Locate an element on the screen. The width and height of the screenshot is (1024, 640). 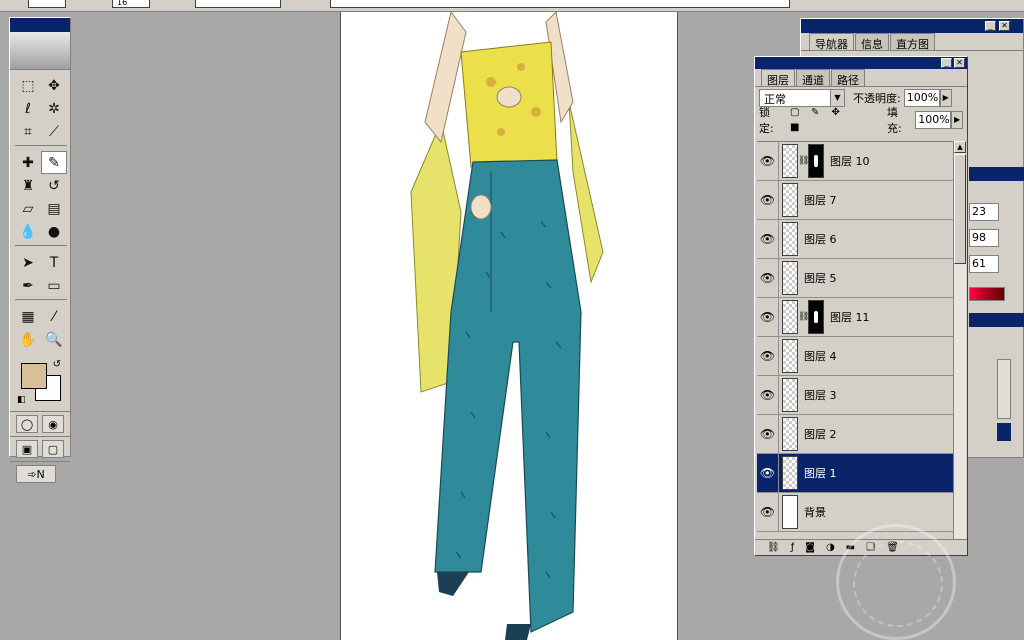
color-b-field: 61 is located at coordinates (984, 264).